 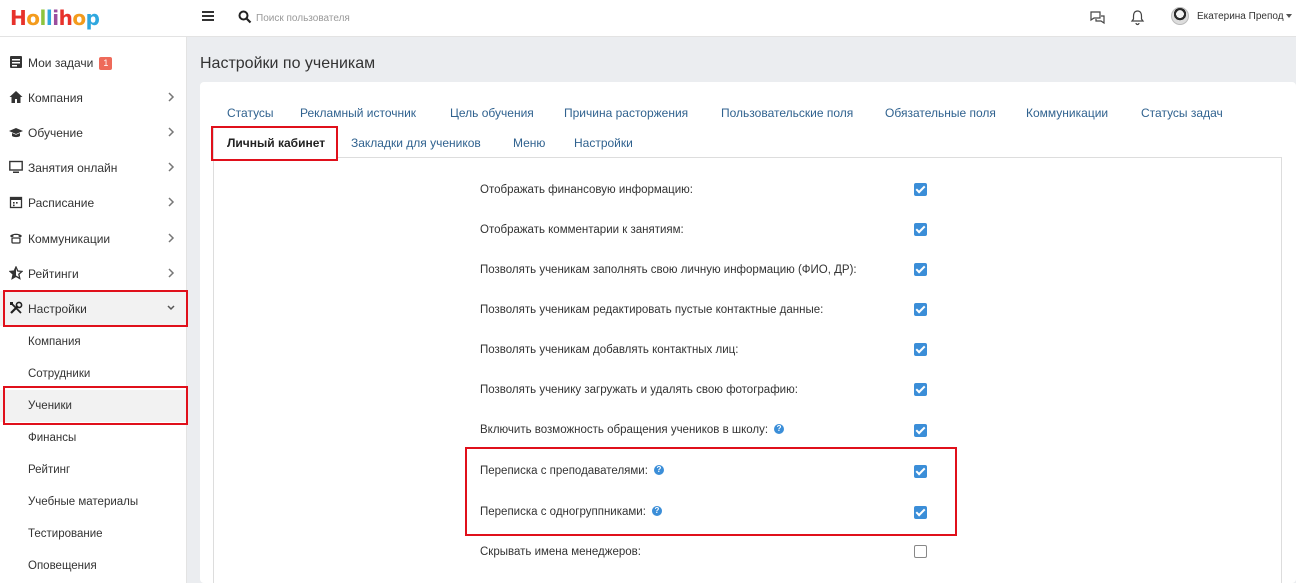 What do you see at coordinates (65, 18) in the screenshot?
I see `logo-letter: h` at bounding box center [65, 18].